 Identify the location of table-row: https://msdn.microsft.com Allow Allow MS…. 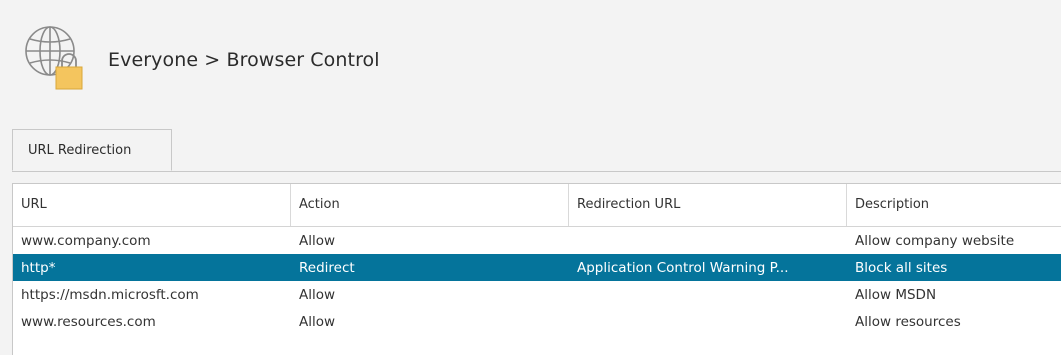
(537, 294).